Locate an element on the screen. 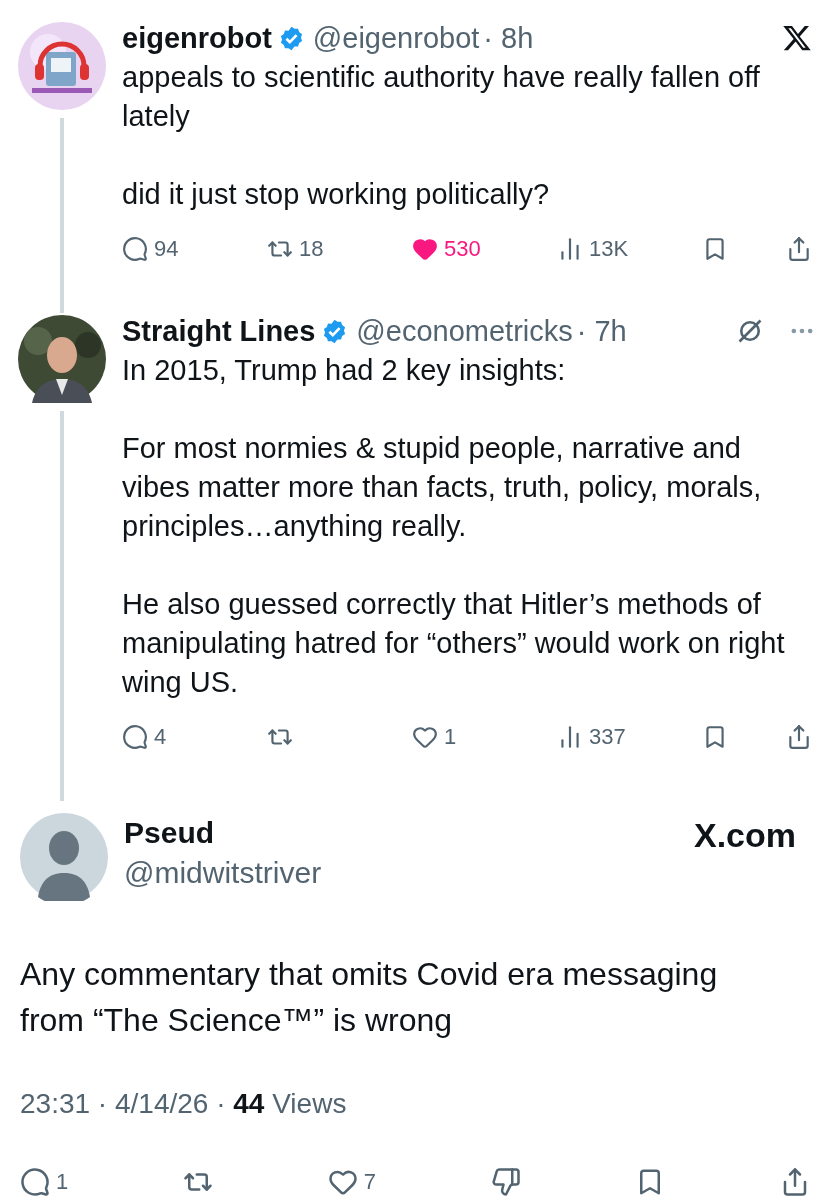  reply-button: 1 is located at coordinates (44, 1181).